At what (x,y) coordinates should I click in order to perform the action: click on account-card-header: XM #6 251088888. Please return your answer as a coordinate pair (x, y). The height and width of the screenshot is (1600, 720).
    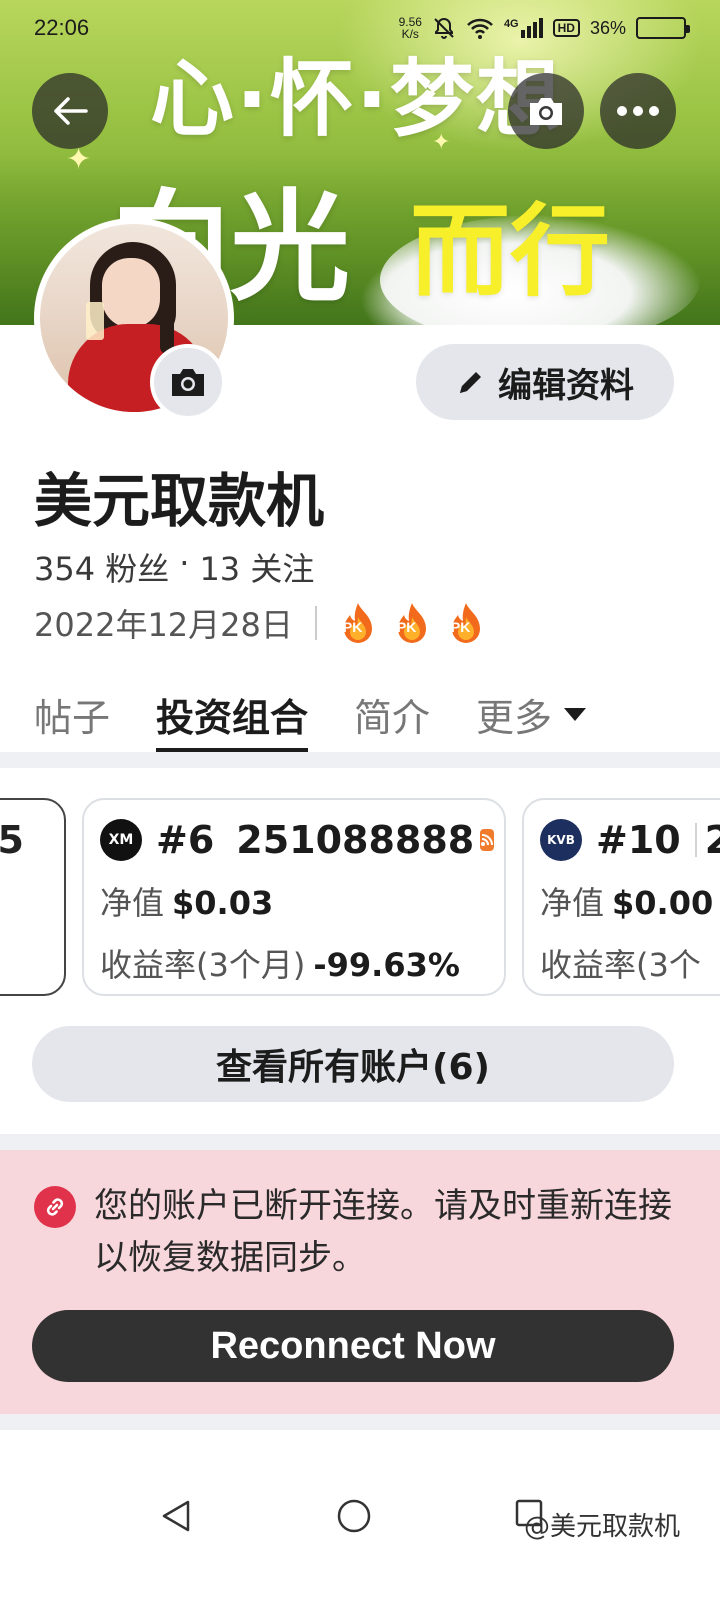
    Looking at the image, I should click on (297, 840).